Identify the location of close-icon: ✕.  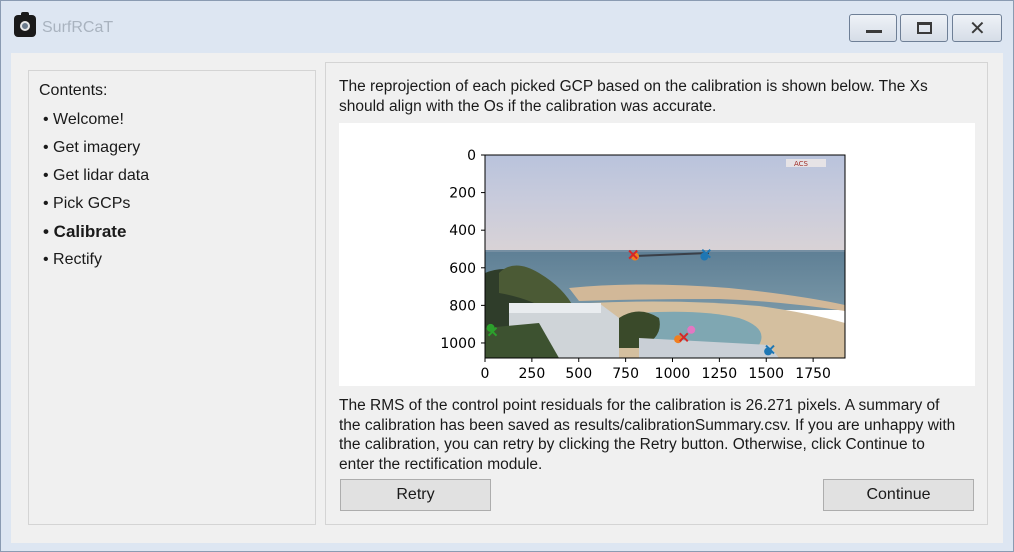
(977, 28).